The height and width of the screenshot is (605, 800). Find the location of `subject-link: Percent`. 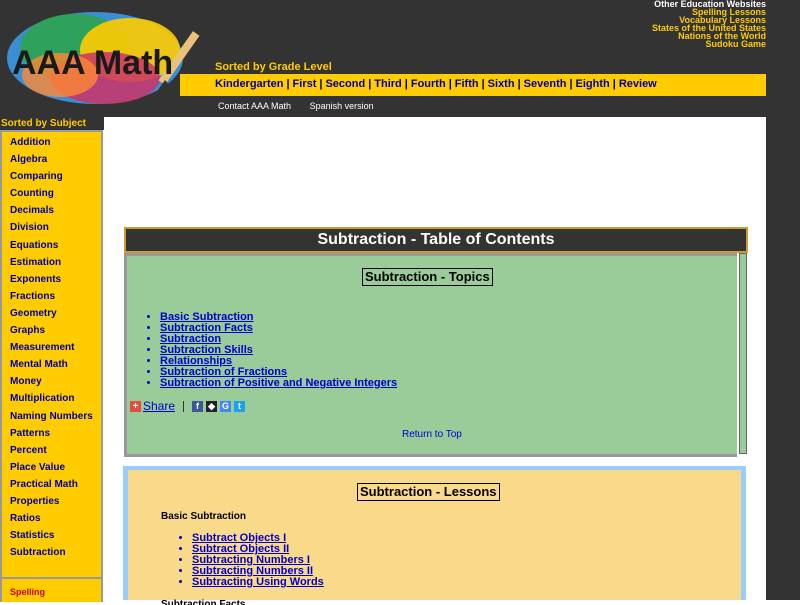

subject-link: Percent is located at coordinates (55, 453).